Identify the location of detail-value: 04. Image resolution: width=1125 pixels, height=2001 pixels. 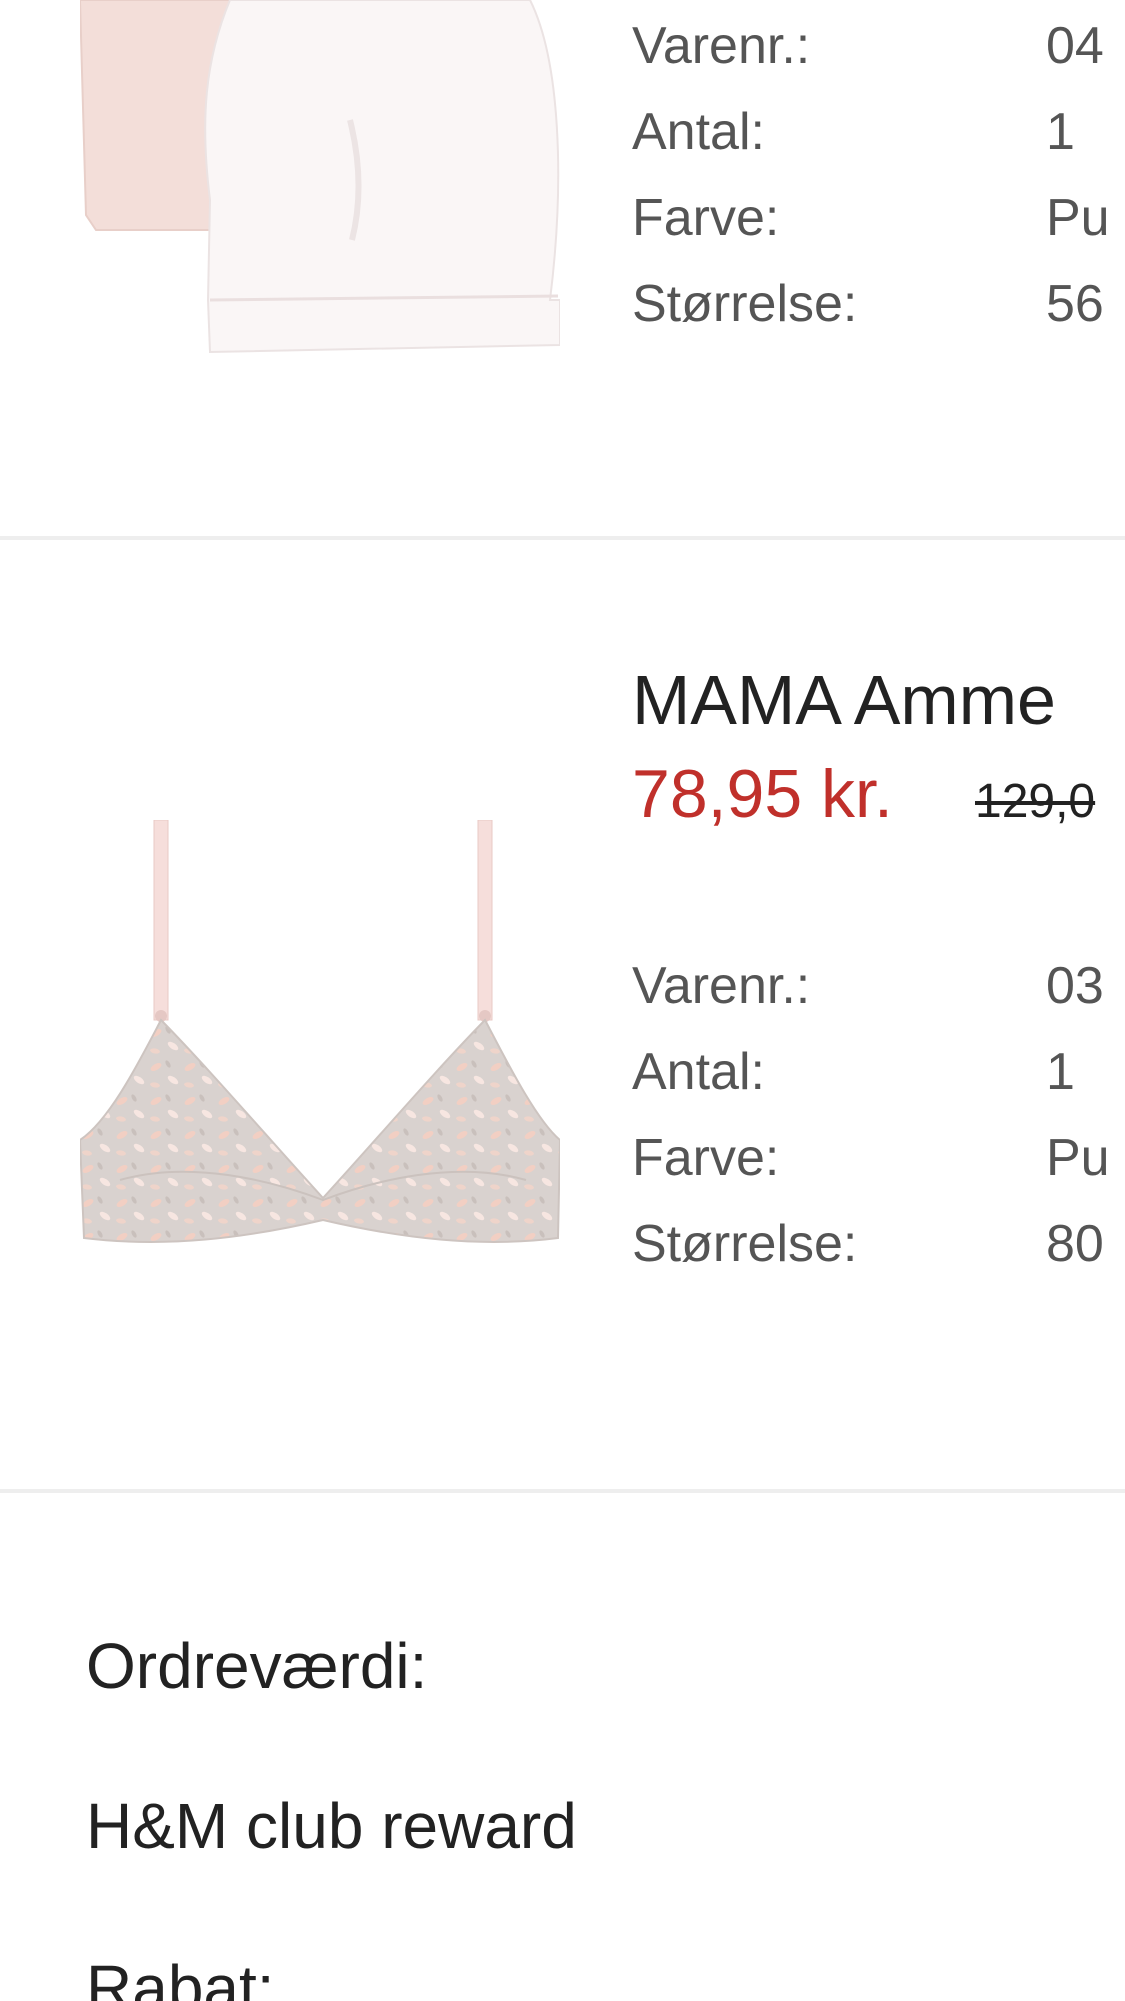
(1075, 46).